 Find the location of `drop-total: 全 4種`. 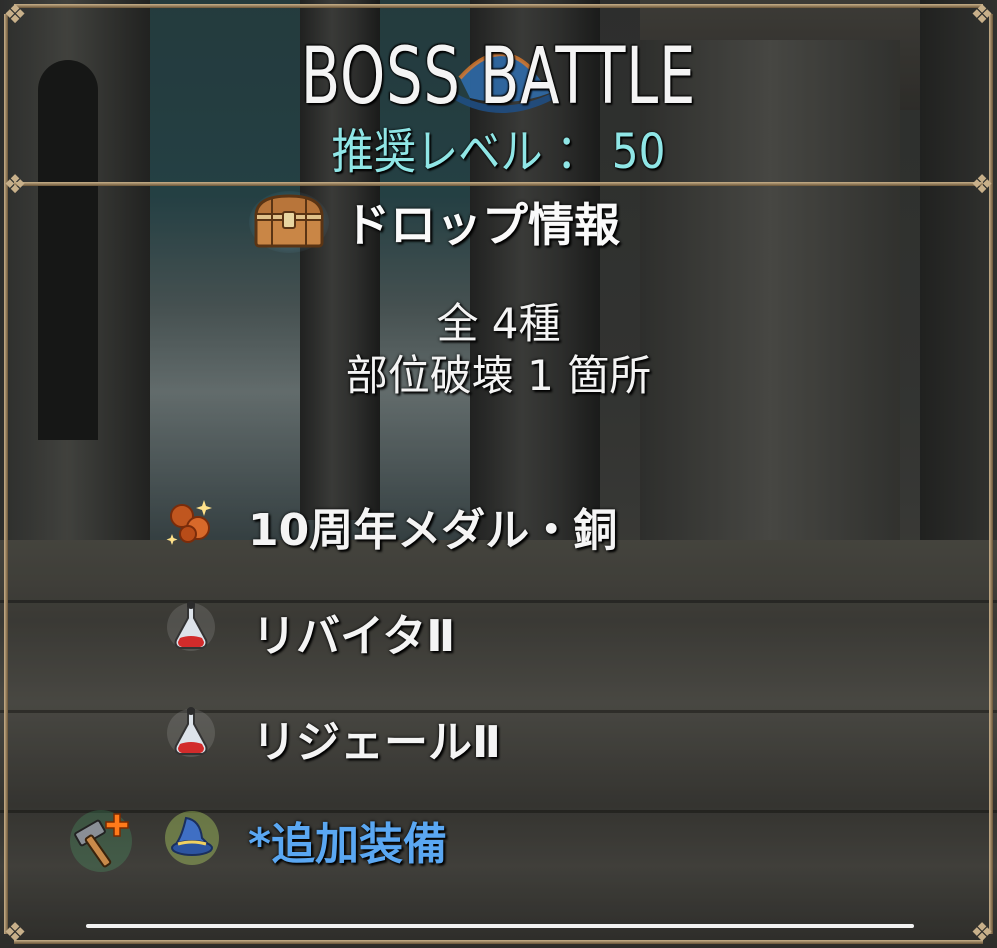

drop-total: 全 4種 is located at coordinates (498, 323).